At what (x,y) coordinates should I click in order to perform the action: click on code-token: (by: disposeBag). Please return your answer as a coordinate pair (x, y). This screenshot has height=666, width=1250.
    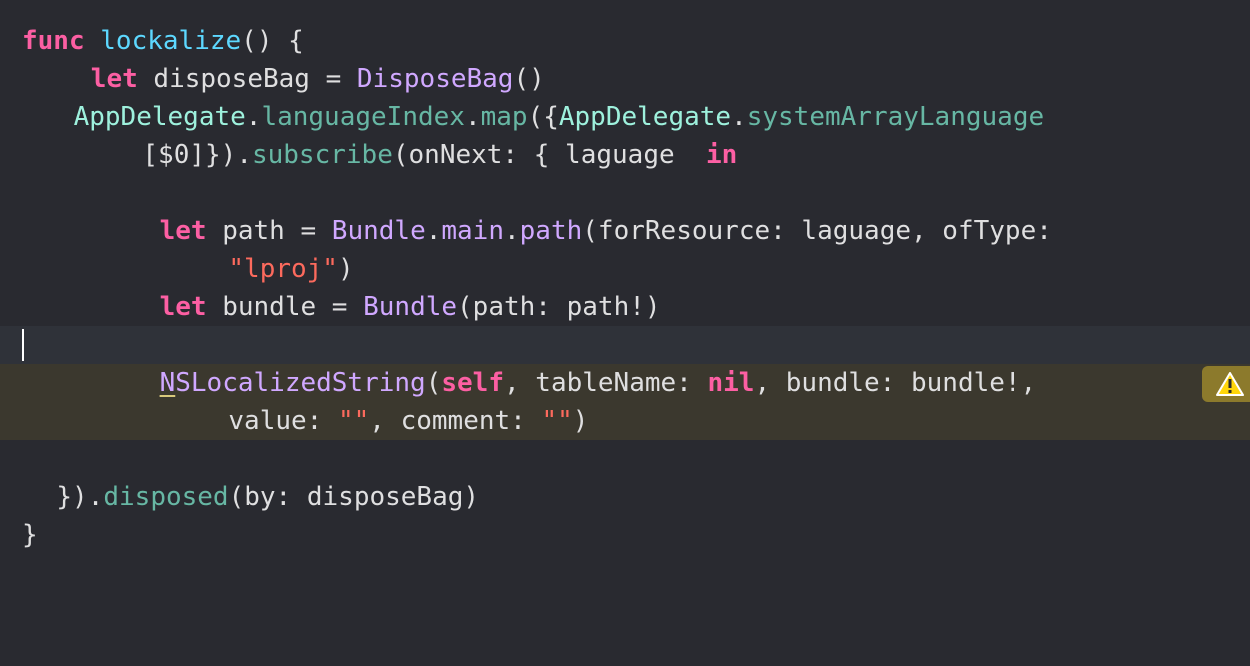
    Looking at the image, I should click on (354, 497).